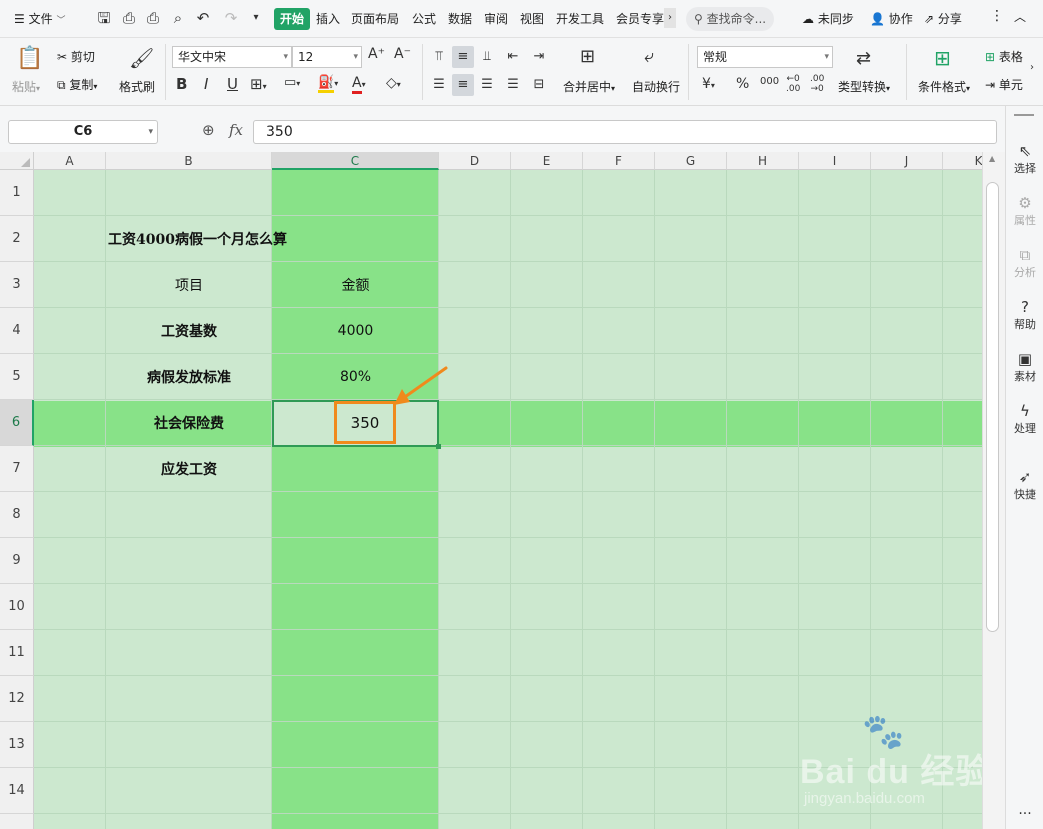 The width and height of the screenshot is (1043, 829). I want to click on decrease-decimal-icon: .00 →0, so click(817, 84).